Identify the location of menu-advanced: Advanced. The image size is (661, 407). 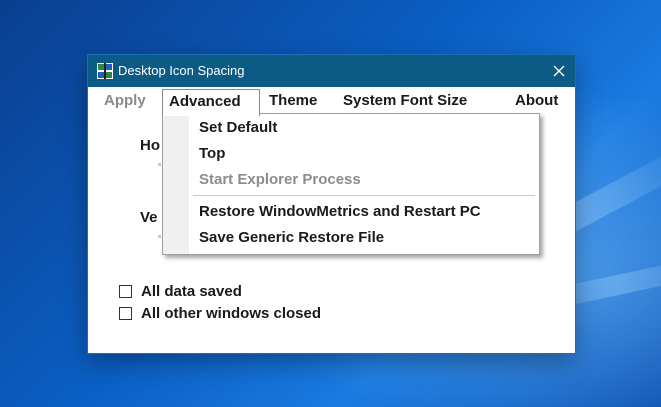
(211, 102).